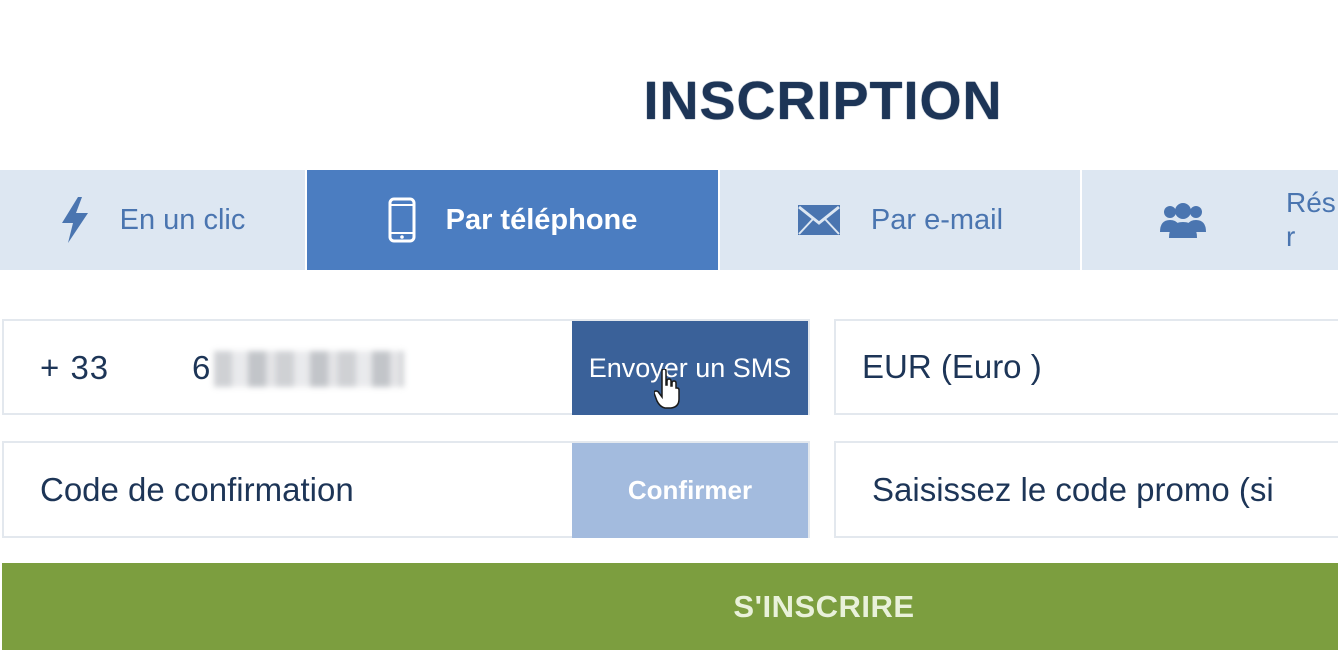 The width and height of the screenshot is (1338, 650). I want to click on smartphone-icon, so click(402, 220).